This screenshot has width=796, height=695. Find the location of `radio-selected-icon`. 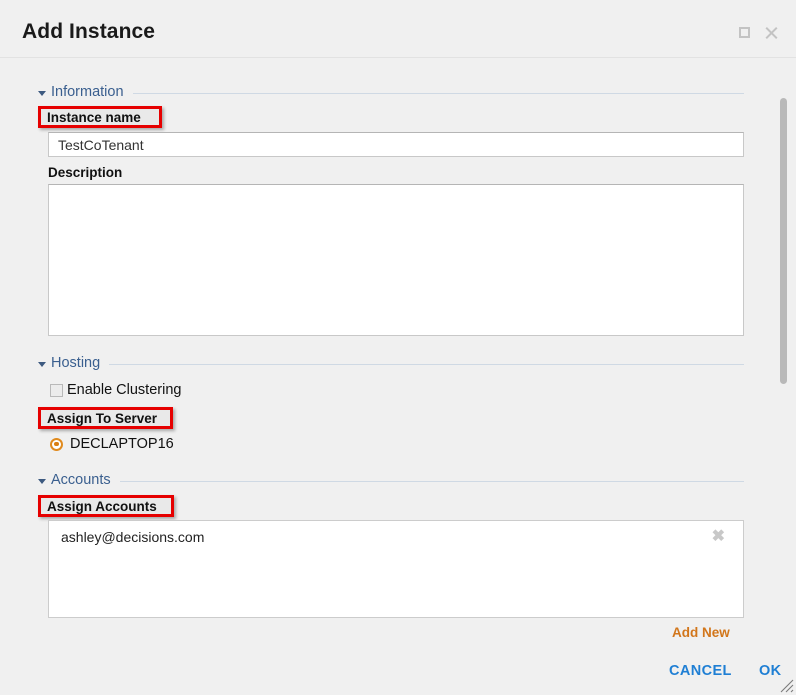

radio-selected-icon is located at coordinates (56, 444).